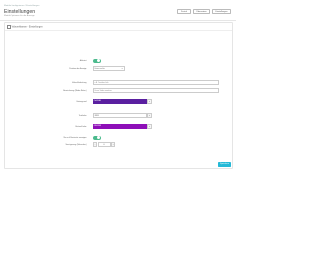  I want to click on video-url-input: z.B. Youtube-Link, so click(155, 82).